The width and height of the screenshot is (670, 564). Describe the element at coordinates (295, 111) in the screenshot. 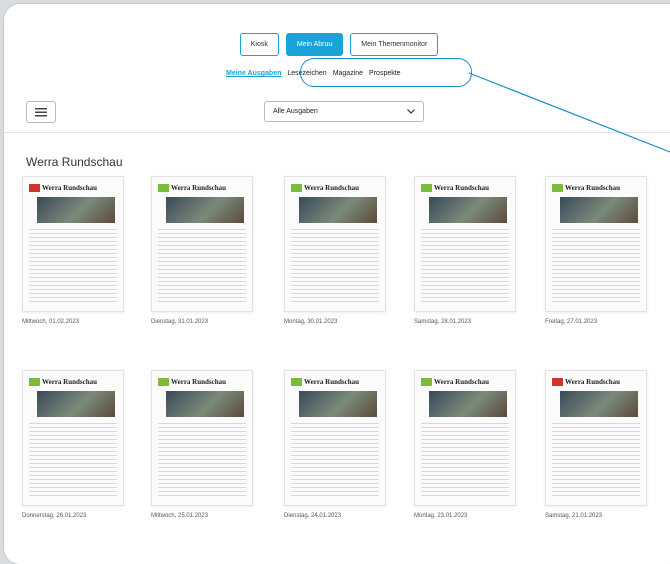

I see `filter-value: Alle Ausgaben` at that location.